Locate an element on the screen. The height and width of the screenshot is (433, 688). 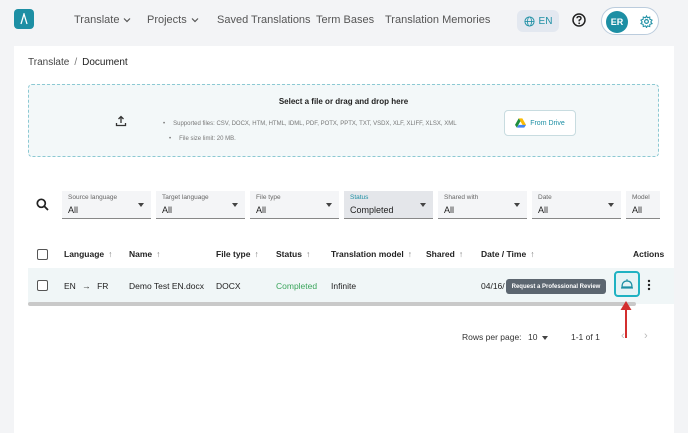
column-header-language: Language ↑ is located at coordinates (88, 254).